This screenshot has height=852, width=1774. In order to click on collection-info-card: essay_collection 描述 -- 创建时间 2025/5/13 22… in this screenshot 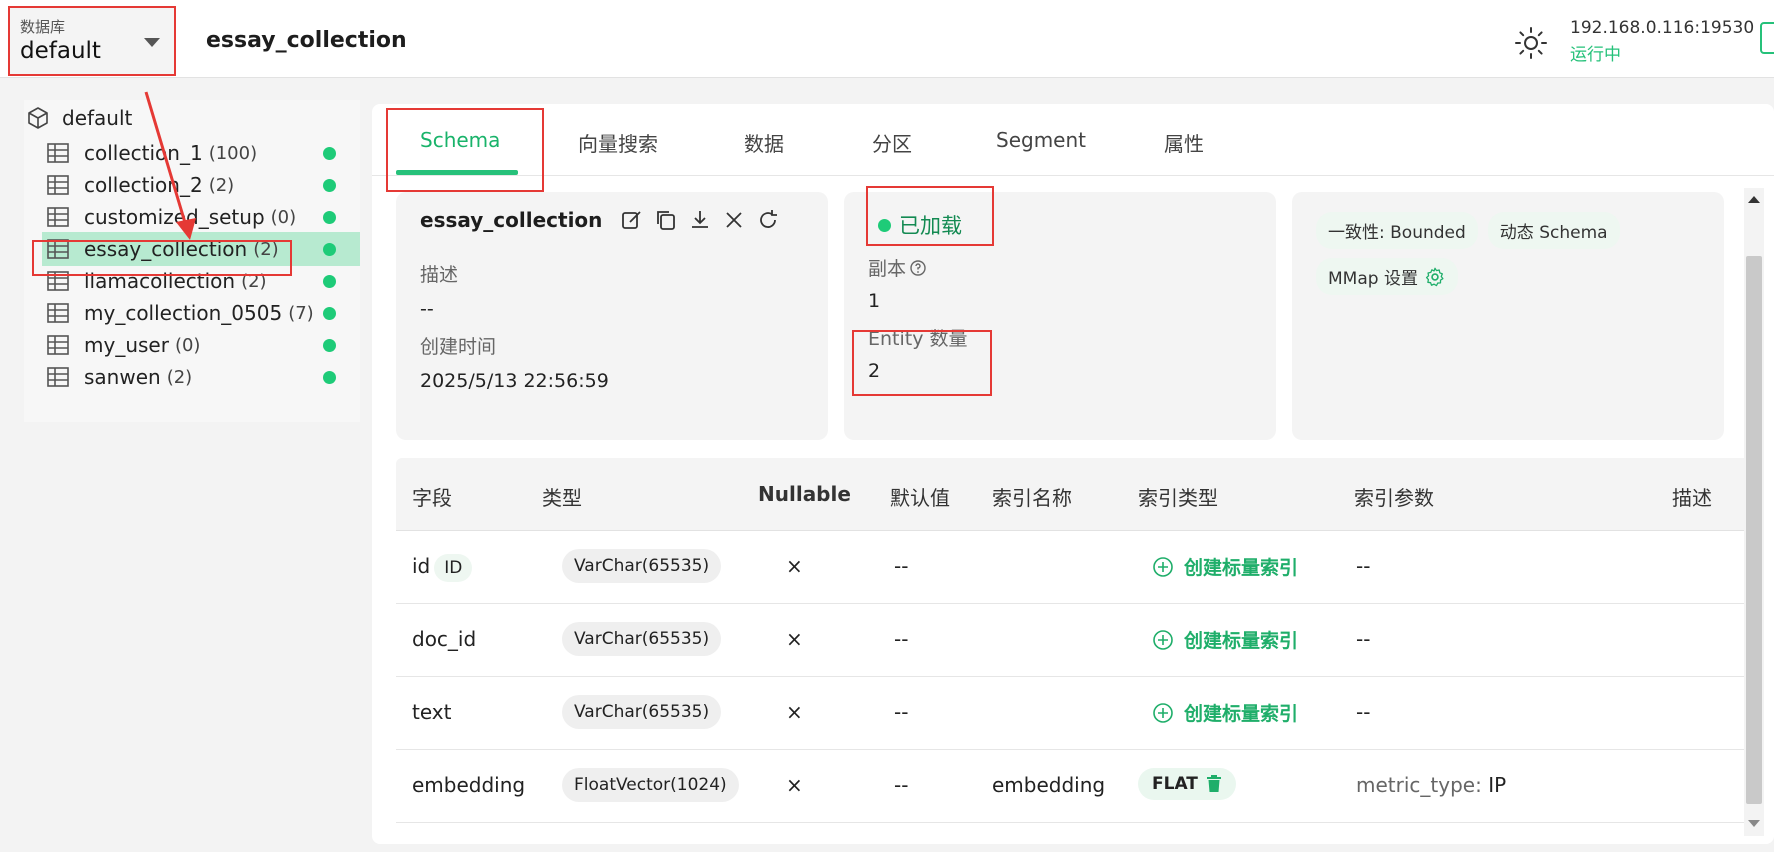, I will do `click(612, 316)`.